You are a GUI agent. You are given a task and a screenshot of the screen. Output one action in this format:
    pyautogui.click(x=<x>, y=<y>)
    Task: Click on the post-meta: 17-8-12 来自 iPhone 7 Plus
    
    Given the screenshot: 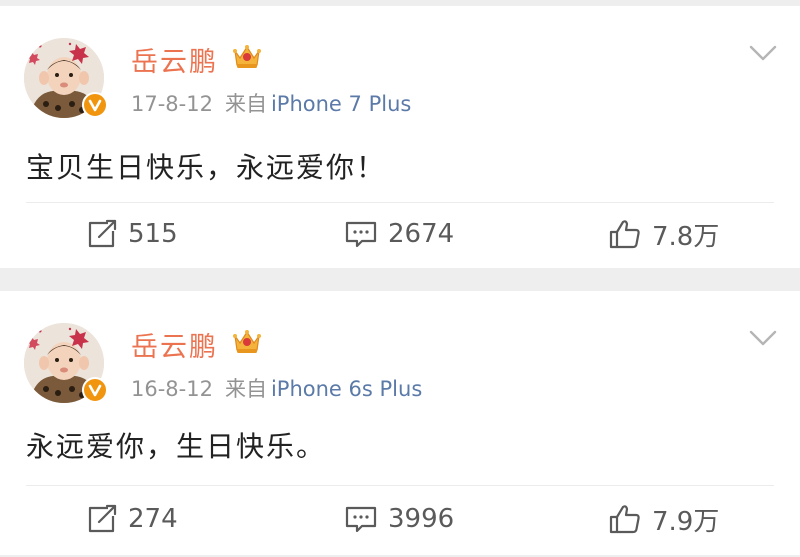 What is the action you would take?
    pyautogui.click(x=271, y=103)
    